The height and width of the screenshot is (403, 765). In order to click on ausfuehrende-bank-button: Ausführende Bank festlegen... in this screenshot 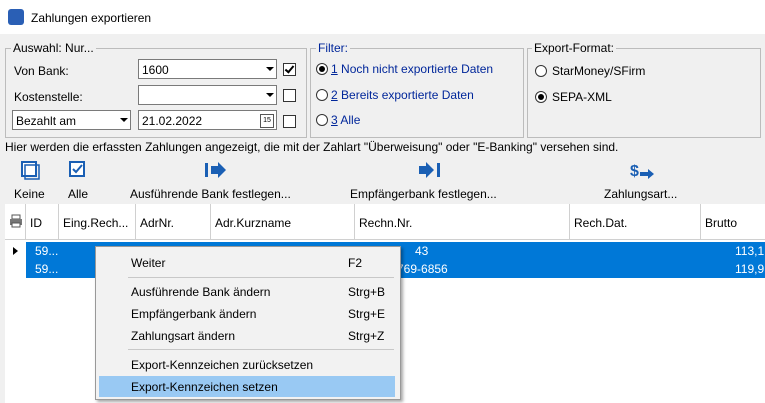, I will do `click(210, 194)`.